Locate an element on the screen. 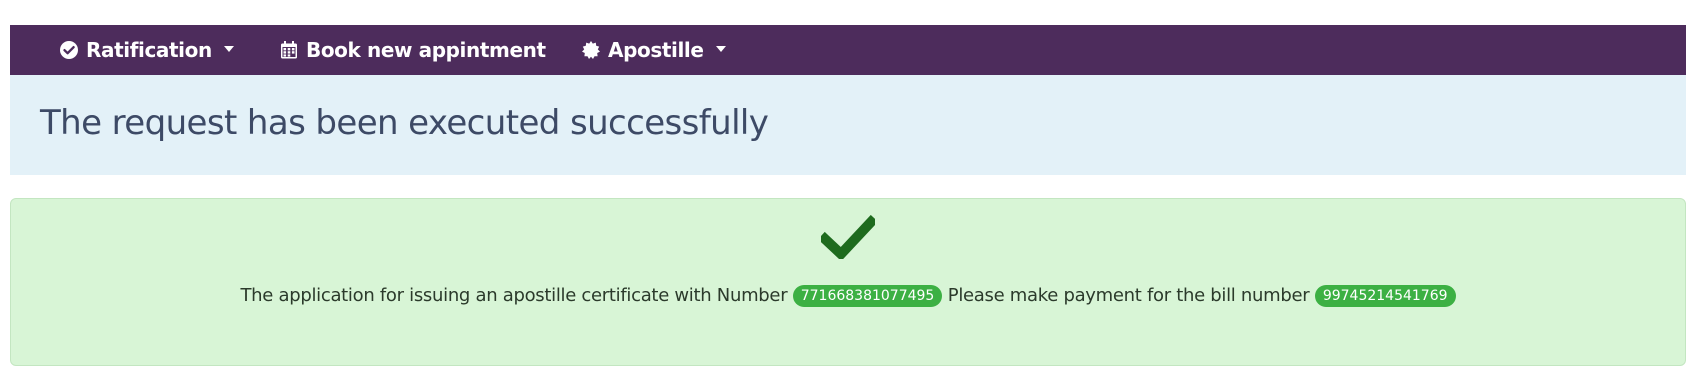 The image size is (1704, 388). nav-book-appointment: Book new appintment is located at coordinates (412, 50).